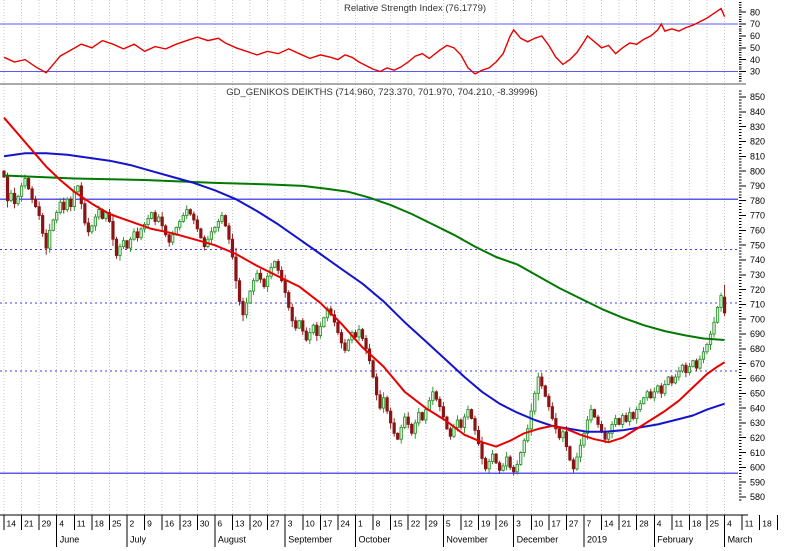 The image size is (801, 551). I want to click on week-date-label: 29, so click(47, 524).